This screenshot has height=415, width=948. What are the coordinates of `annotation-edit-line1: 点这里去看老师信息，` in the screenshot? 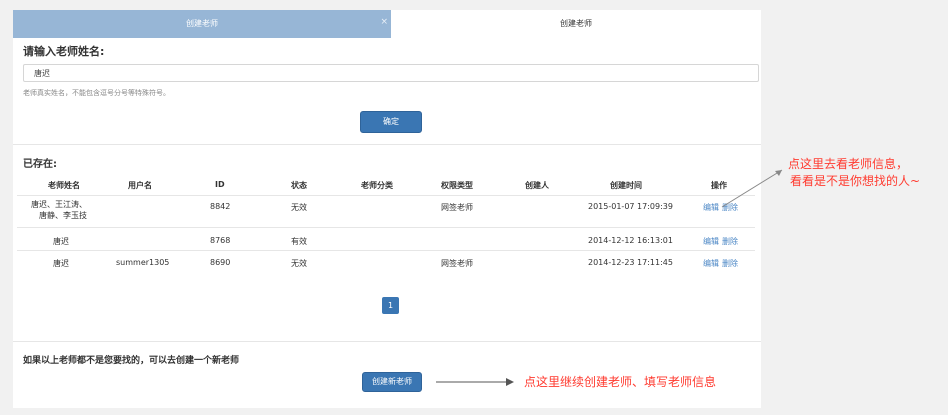 It's located at (848, 164).